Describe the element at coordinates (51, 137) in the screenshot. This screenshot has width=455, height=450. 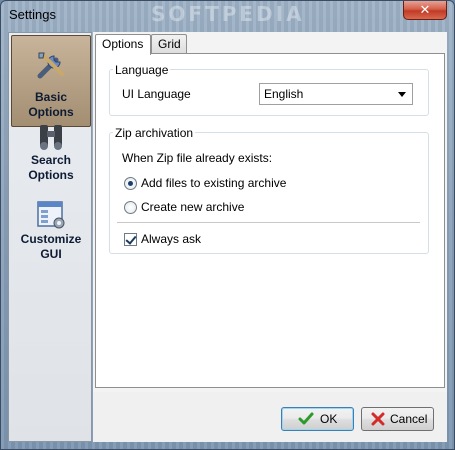
I see `binoculars-icon` at that location.